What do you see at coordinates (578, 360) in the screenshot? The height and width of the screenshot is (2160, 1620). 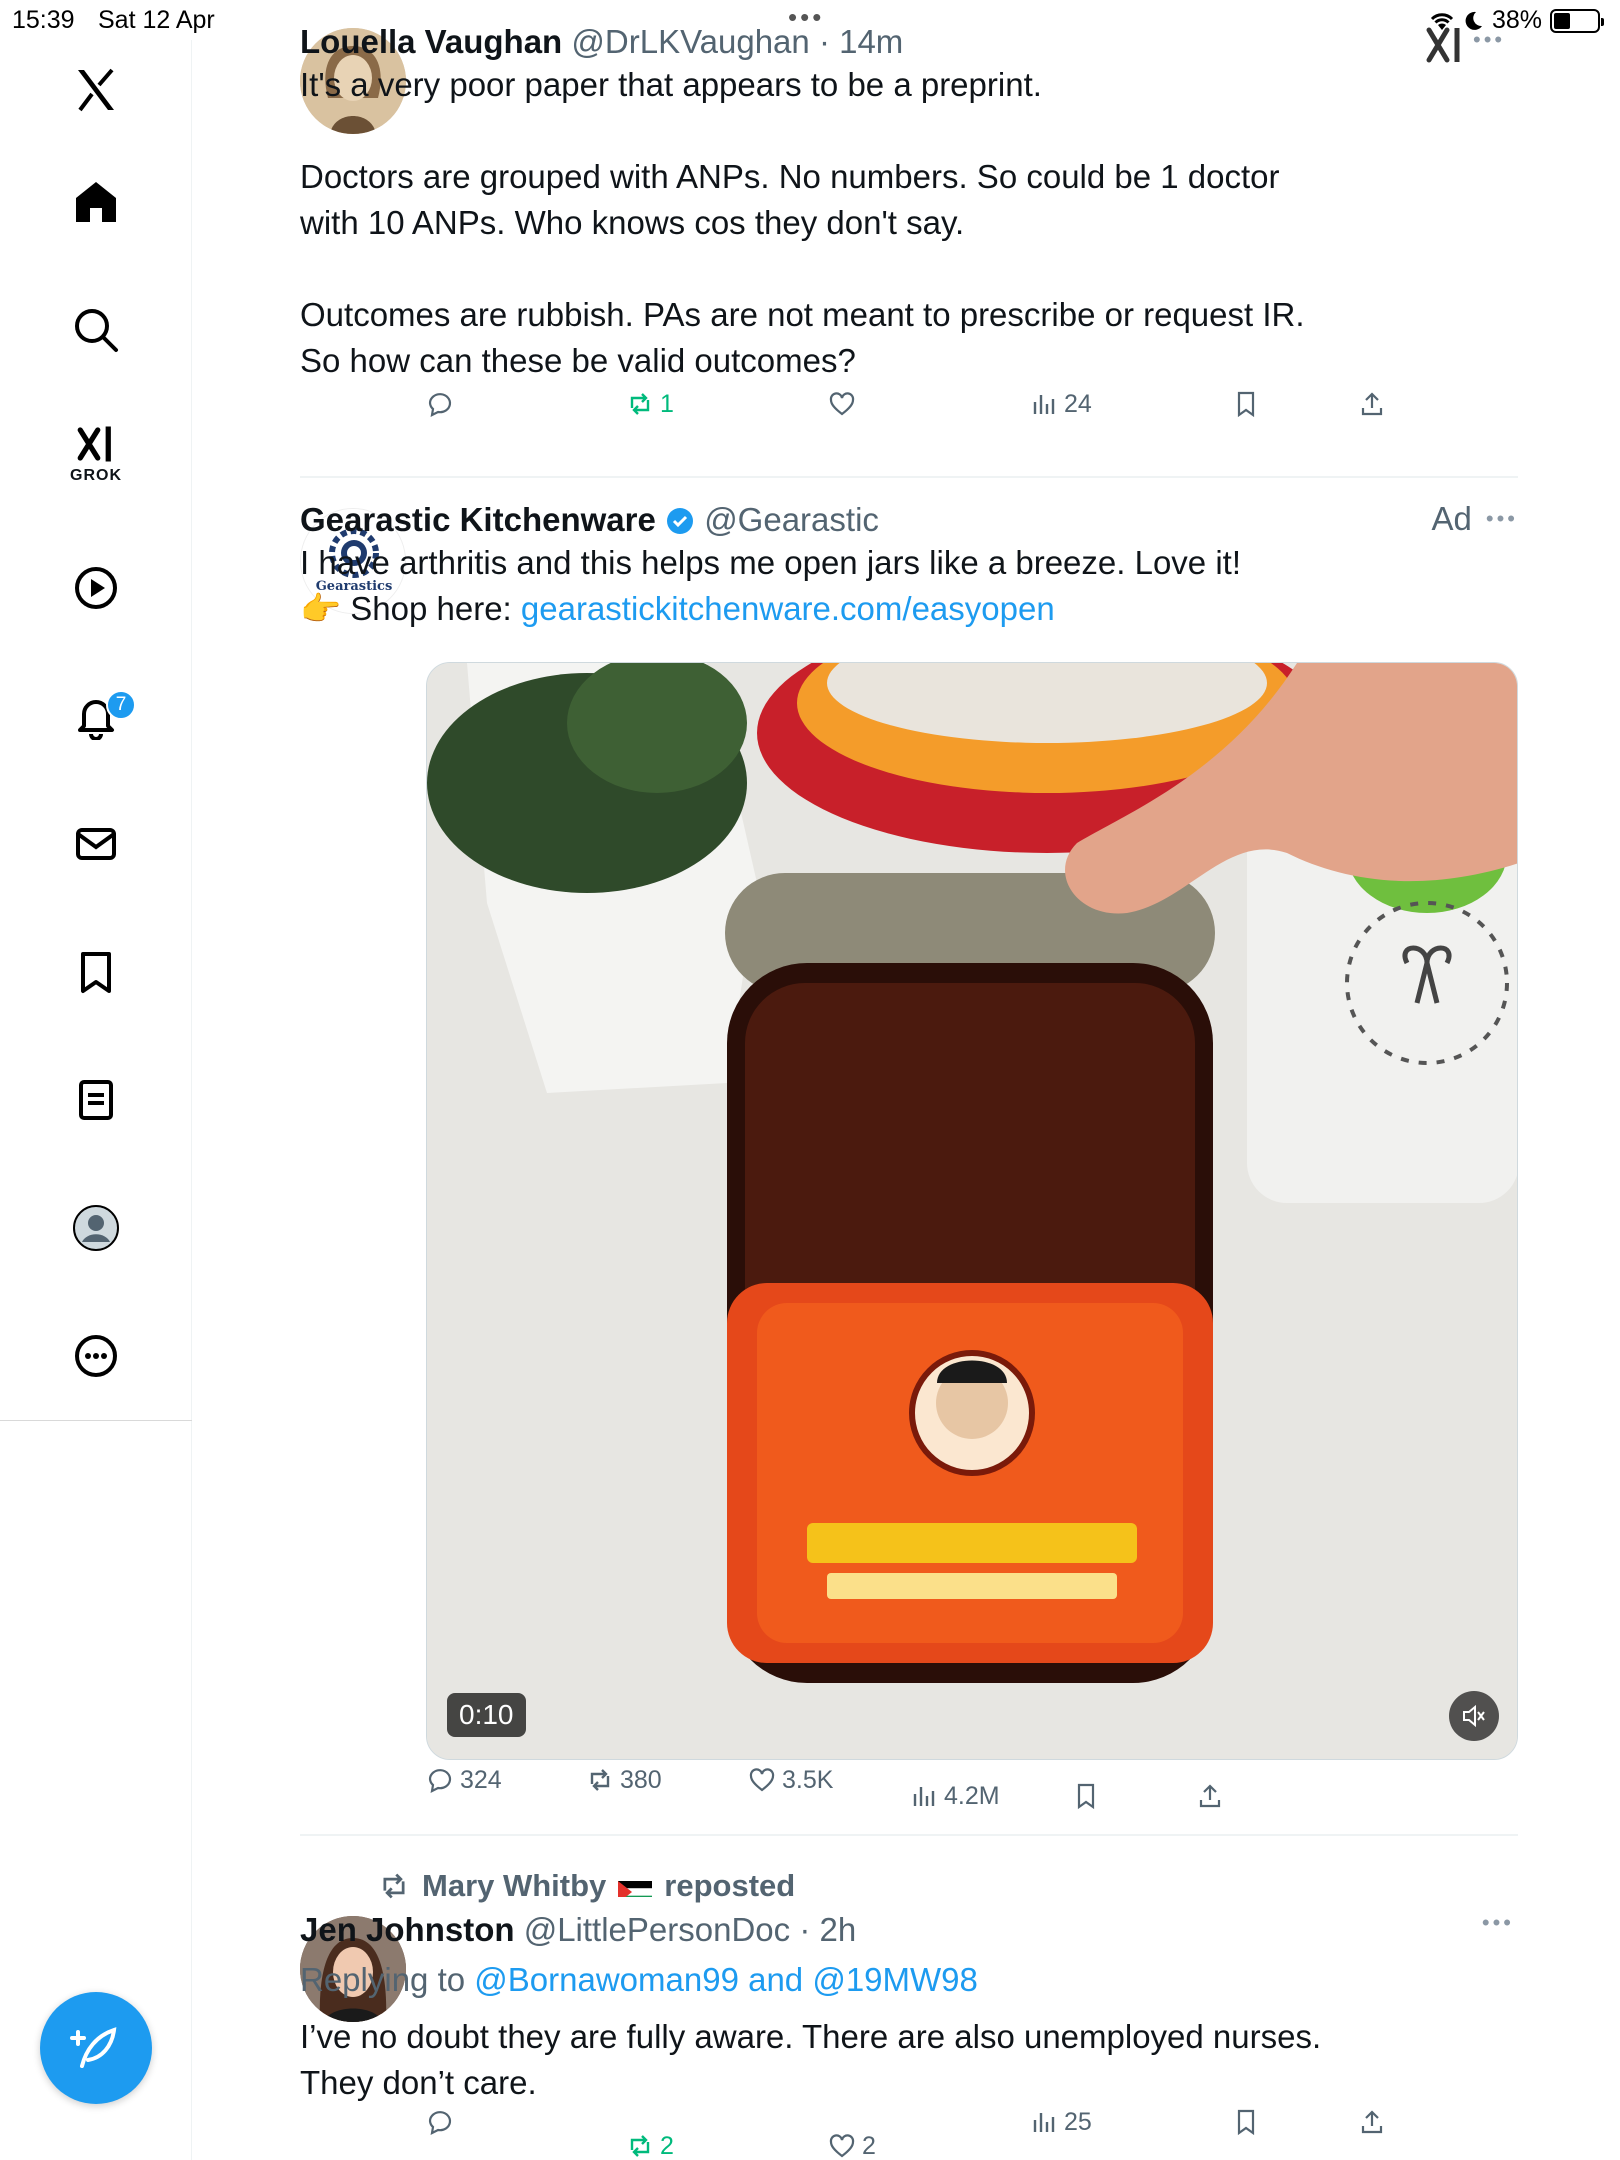 I see `tweet-line: So how can these be valid outcomes?` at bounding box center [578, 360].